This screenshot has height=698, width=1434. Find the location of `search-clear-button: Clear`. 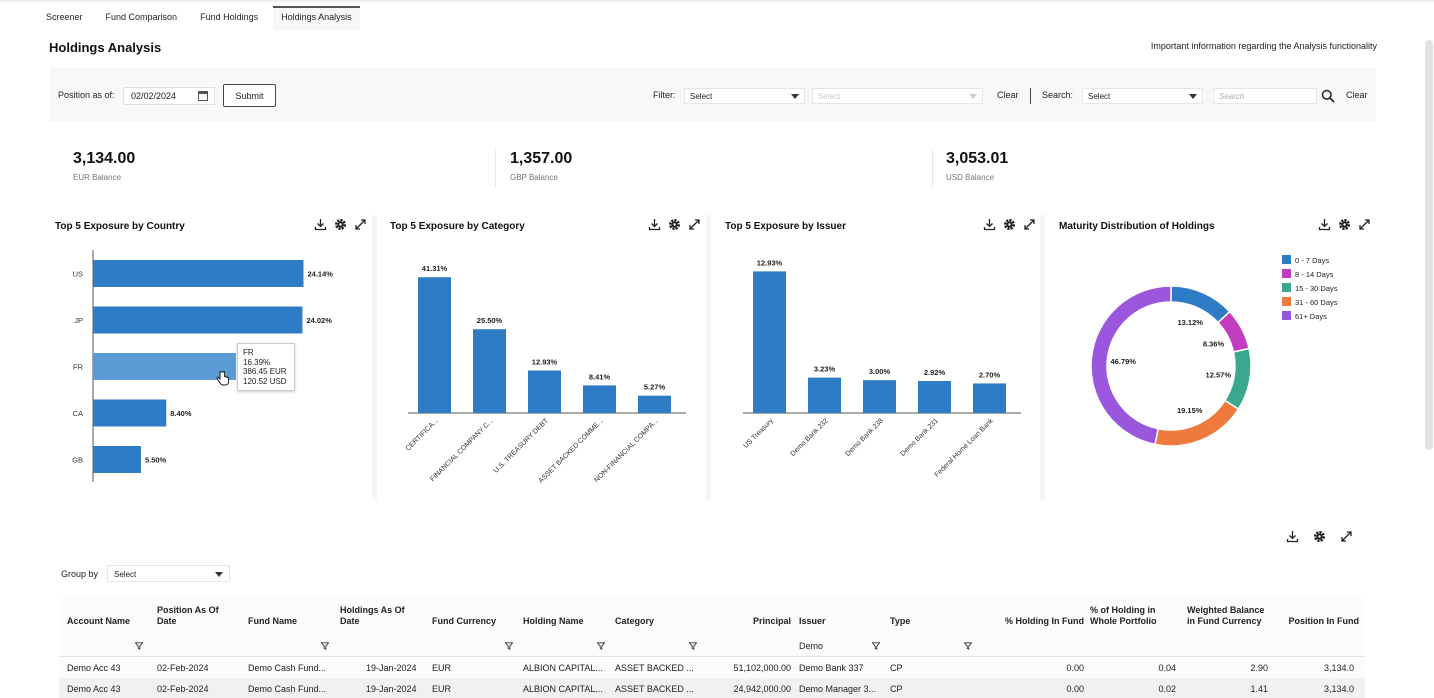

search-clear-button: Clear is located at coordinates (1357, 95).